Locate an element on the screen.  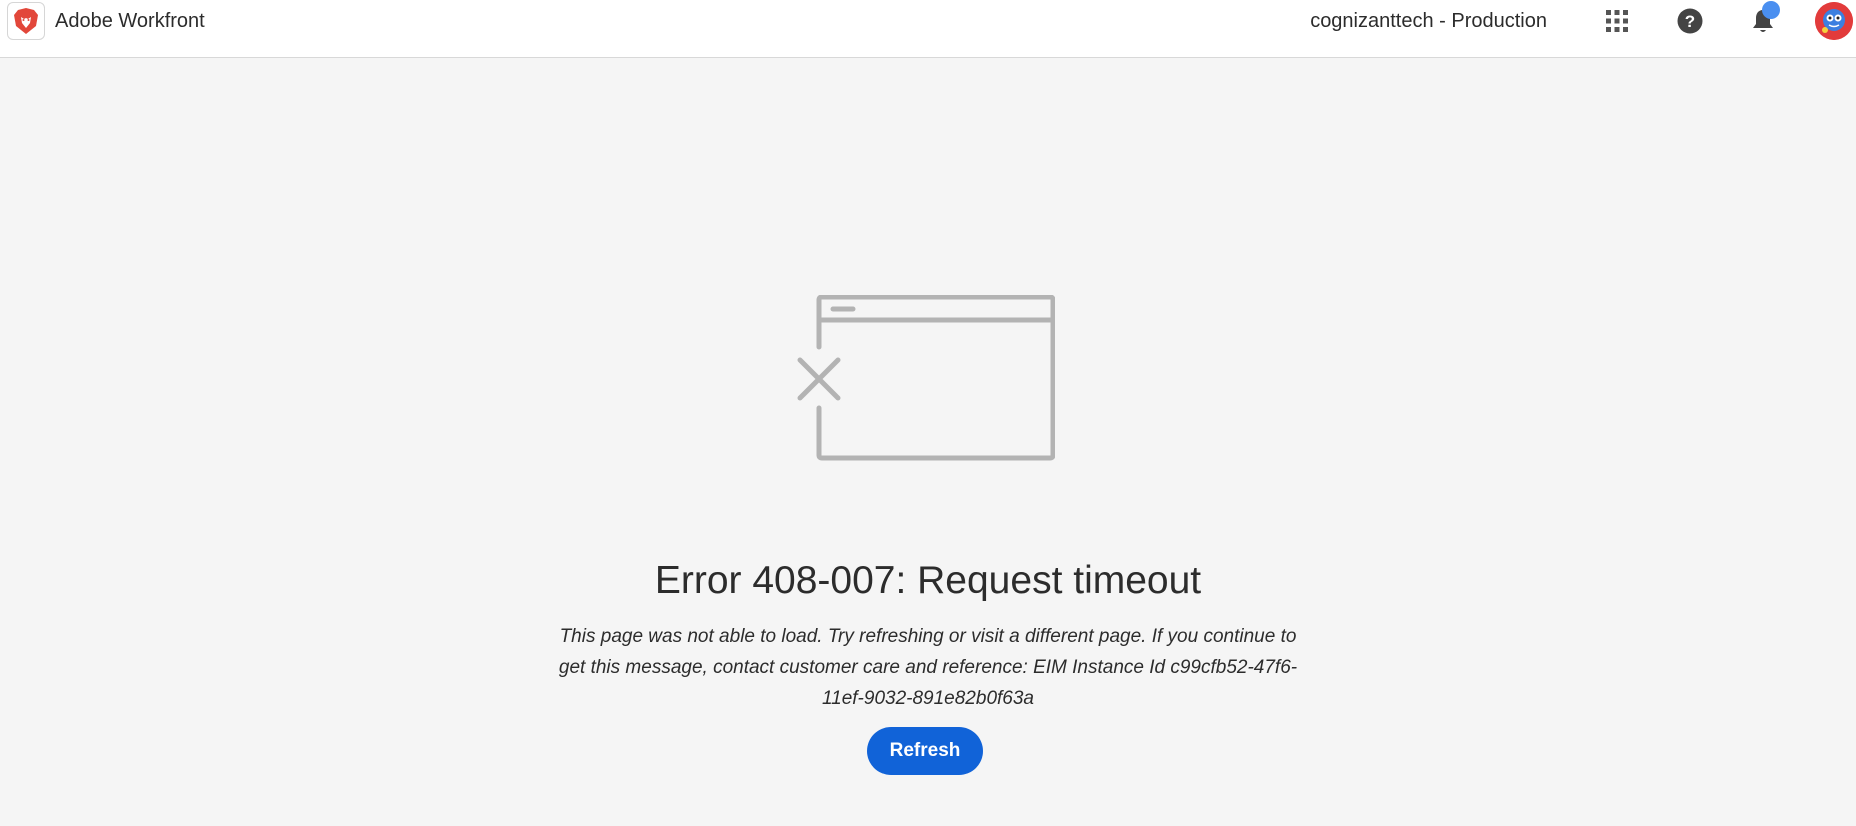
error-title: Error 408-007: Request timeout is located at coordinates (928, 580).